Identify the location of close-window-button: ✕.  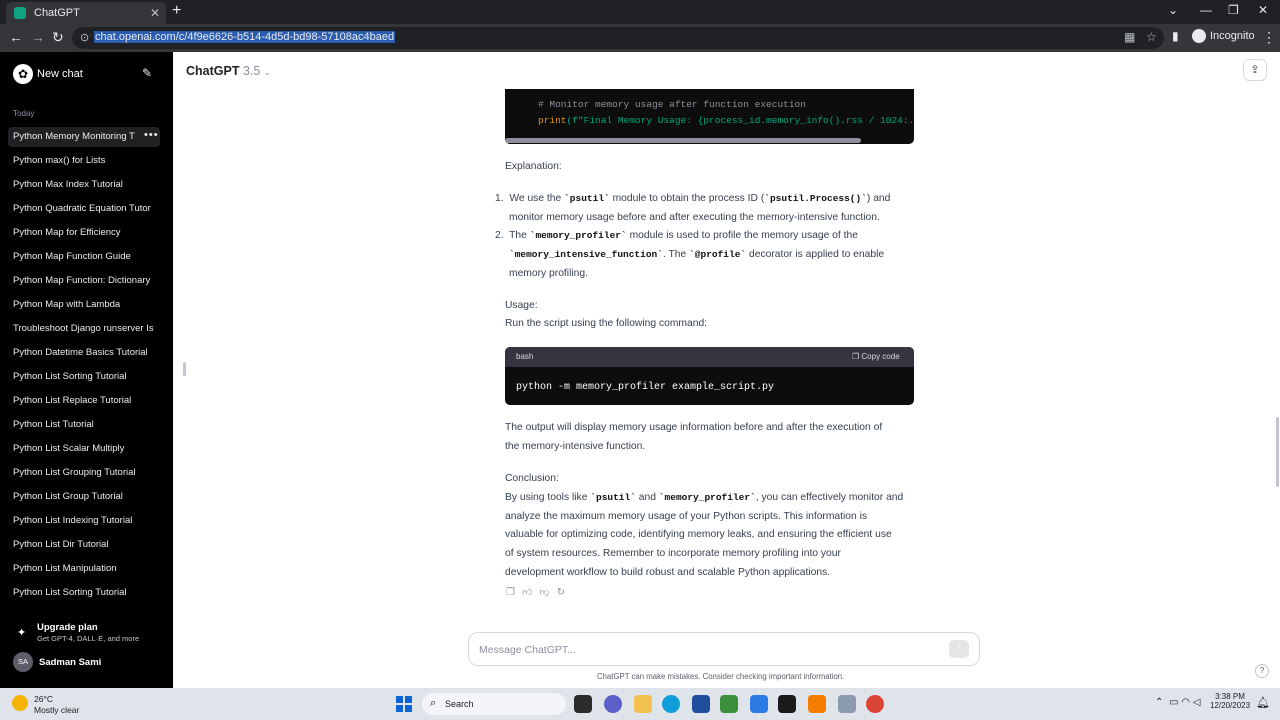
(1263, 10).